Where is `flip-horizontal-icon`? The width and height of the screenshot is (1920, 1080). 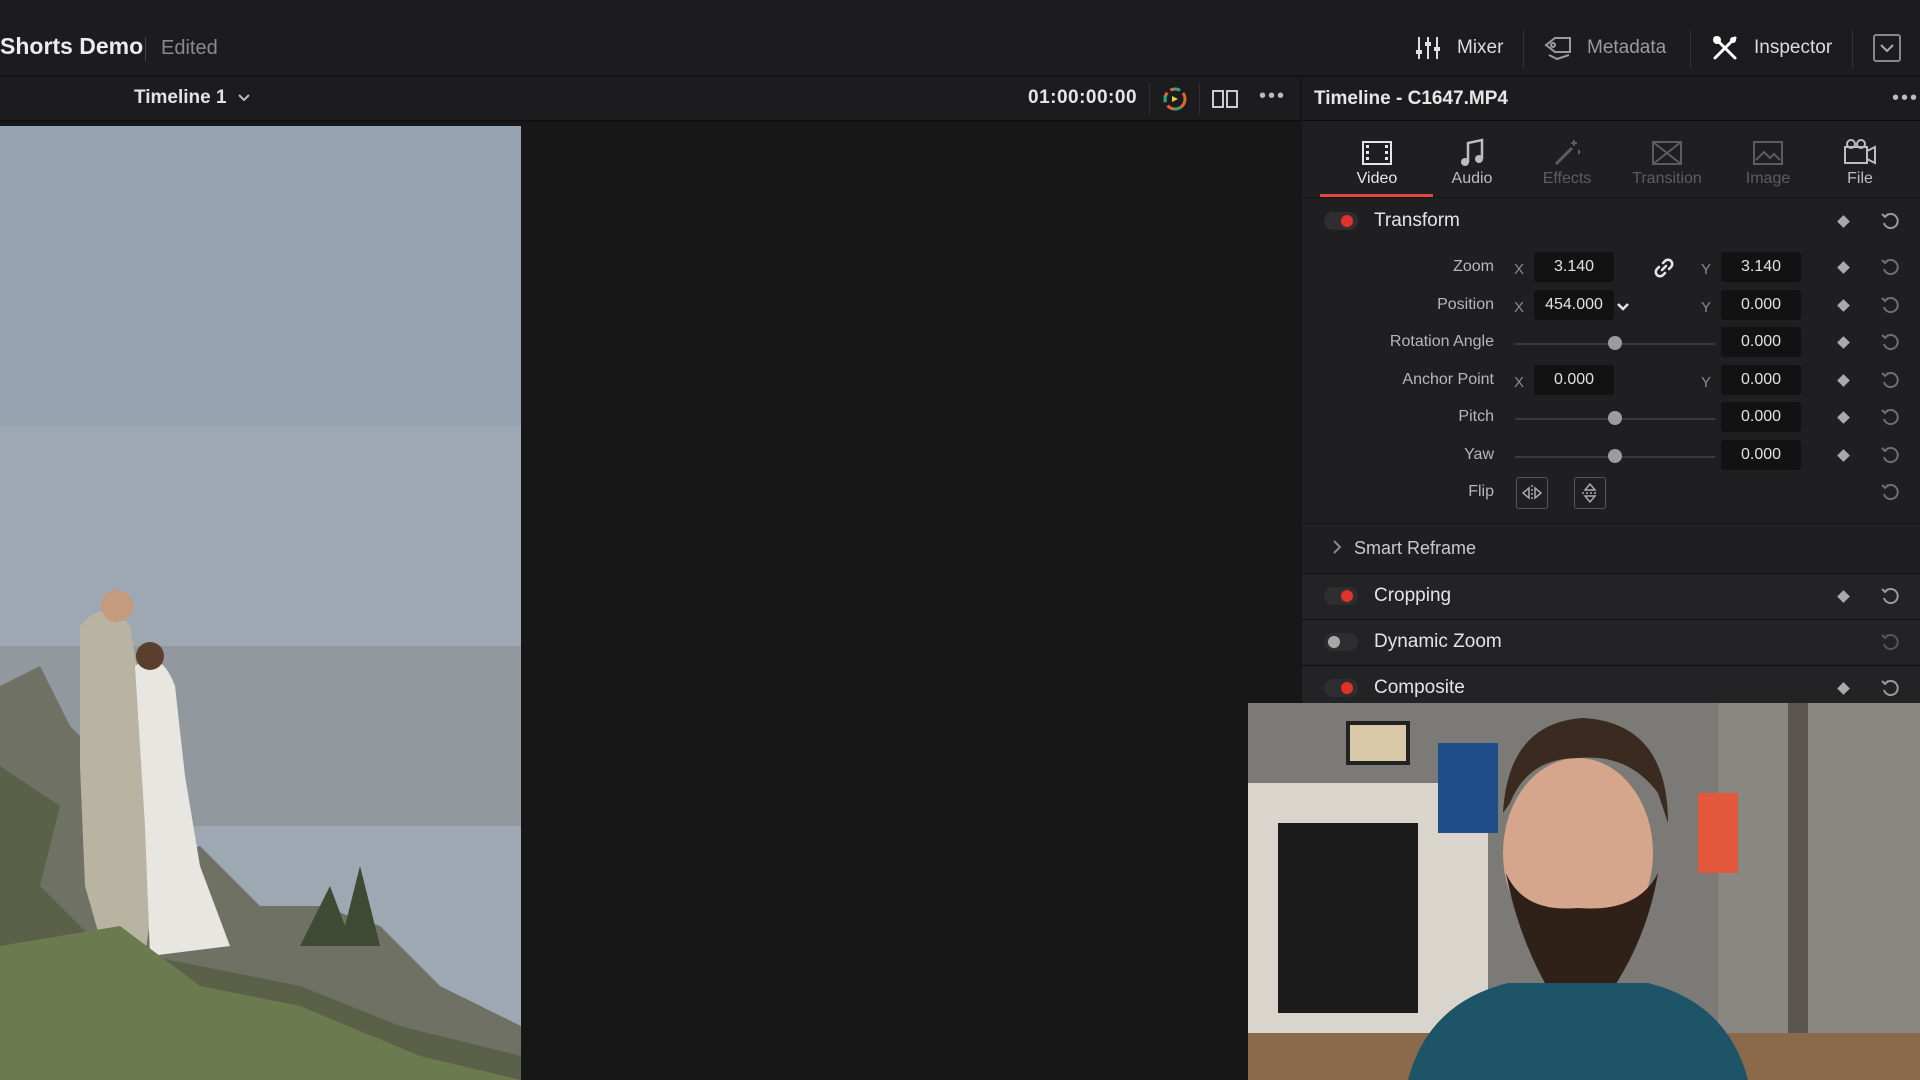
flip-horizontal-icon is located at coordinates (1532, 493).